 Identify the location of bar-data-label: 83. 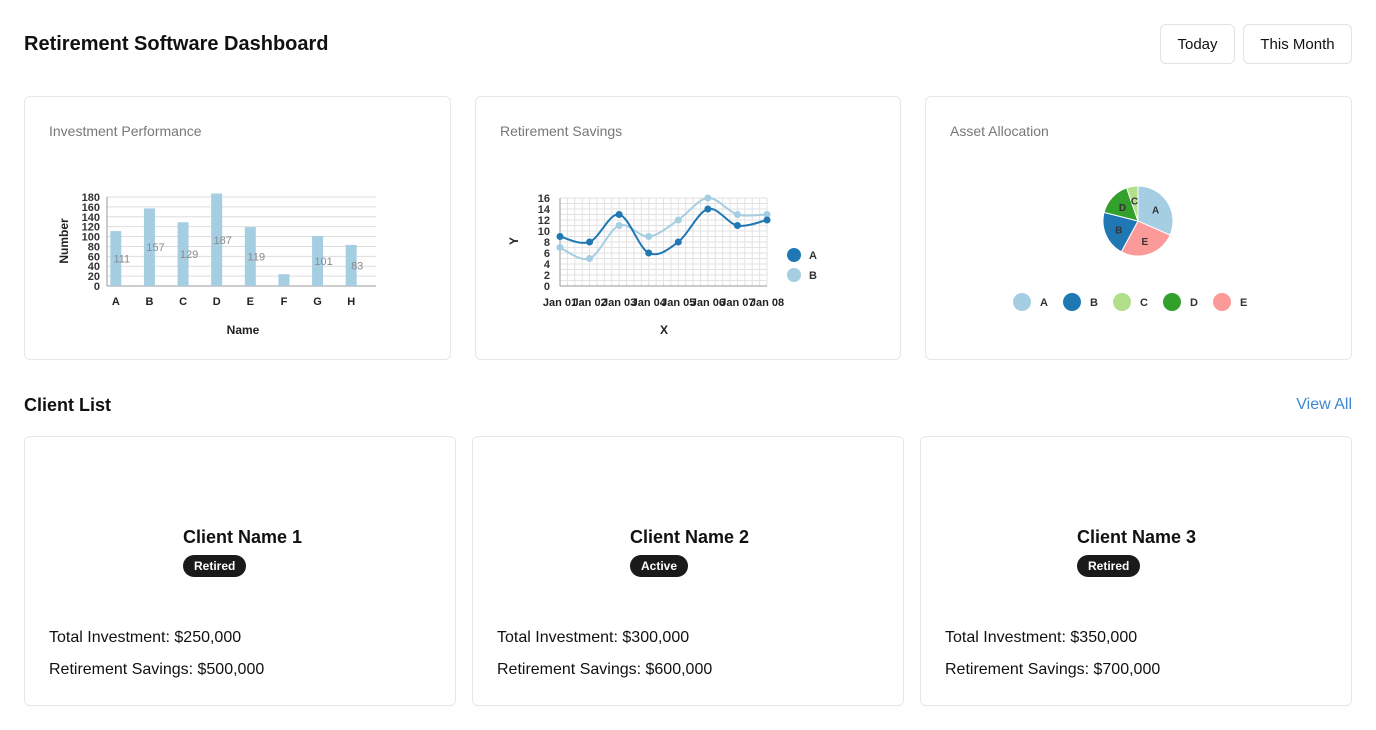
(357, 266).